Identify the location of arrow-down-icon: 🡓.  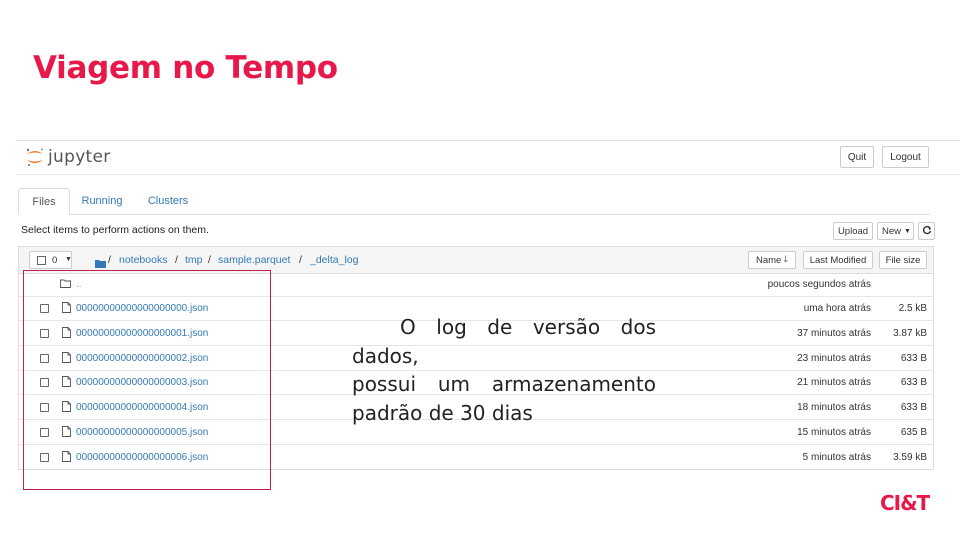
(786, 259).